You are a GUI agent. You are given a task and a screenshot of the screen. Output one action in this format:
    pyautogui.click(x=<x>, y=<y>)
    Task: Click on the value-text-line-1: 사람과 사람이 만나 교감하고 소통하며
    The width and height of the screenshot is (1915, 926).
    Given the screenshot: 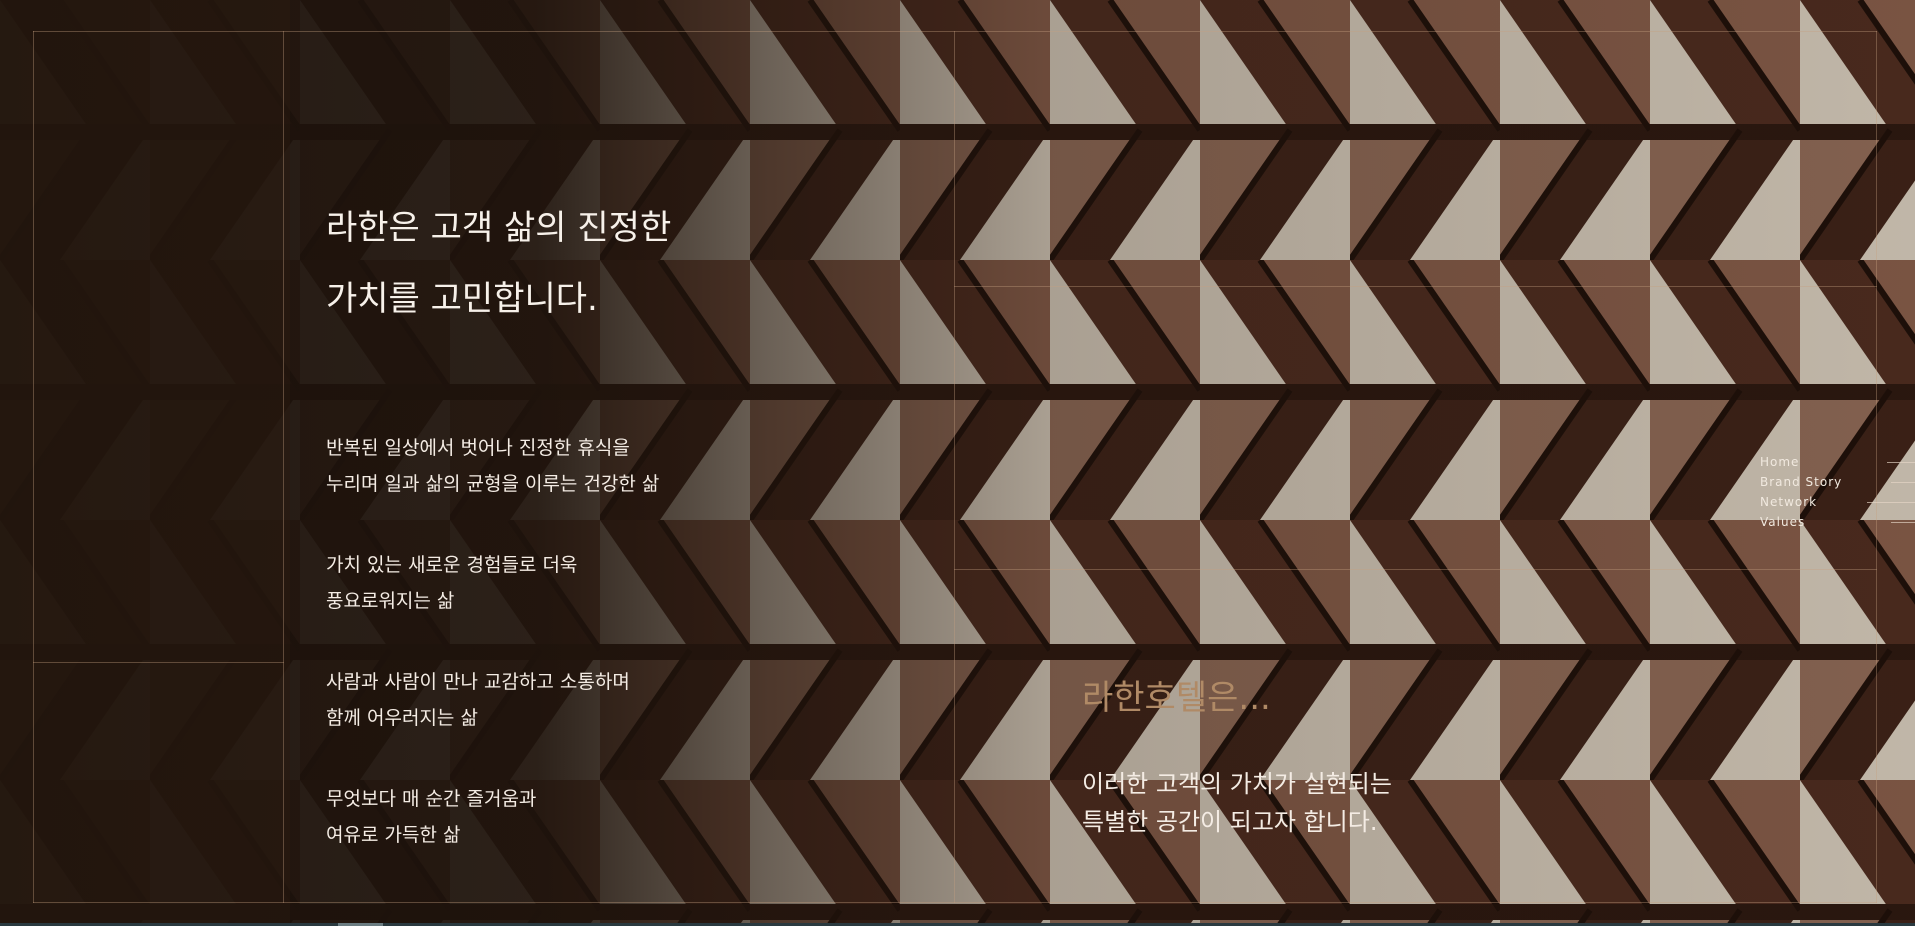 What is the action you would take?
    pyautogui.click(x=478, y=682)
    